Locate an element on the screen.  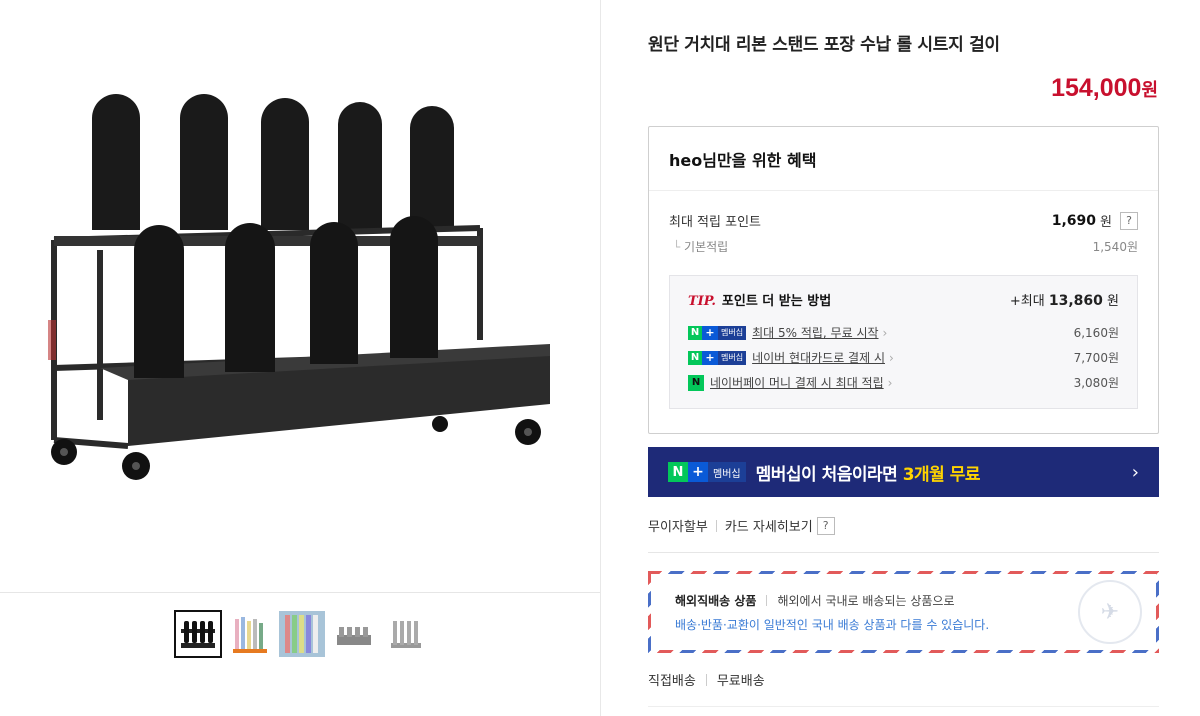
tip-link-npay: 네이버페이 머니 결제 시 최대 적립 is located at coordinates (797, 382).